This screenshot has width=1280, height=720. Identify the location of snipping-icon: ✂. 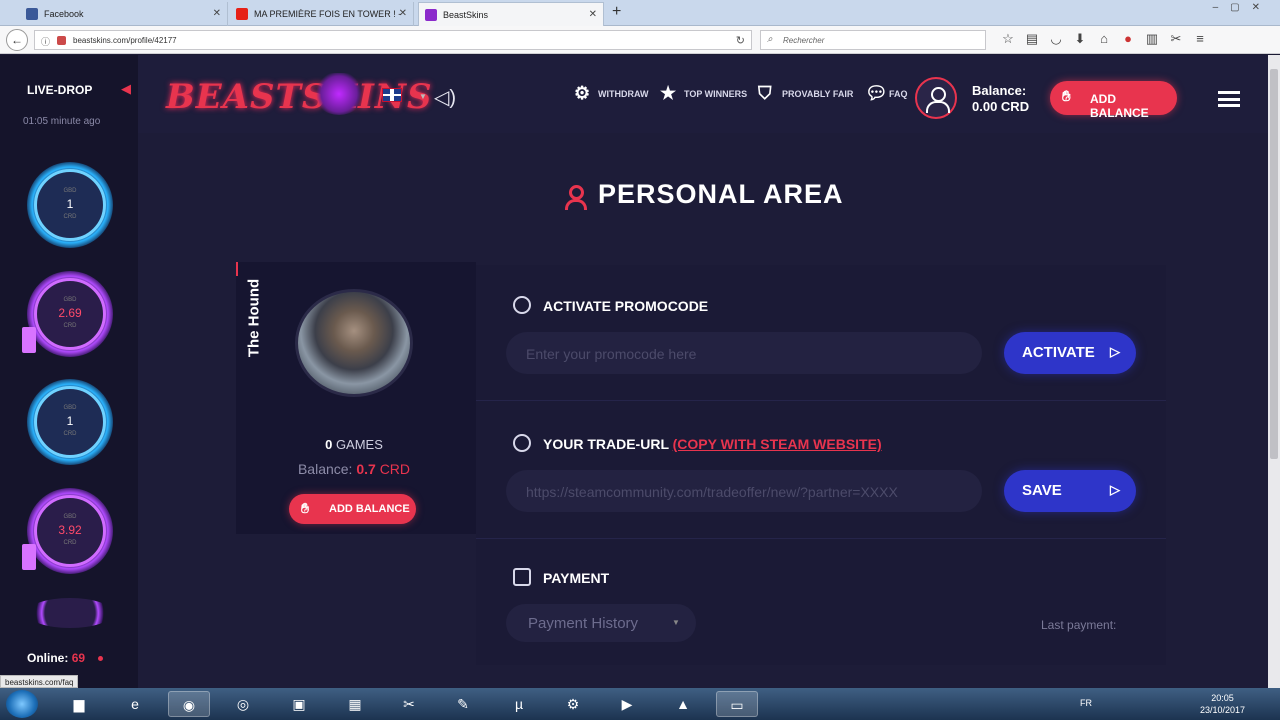
(409, 704).